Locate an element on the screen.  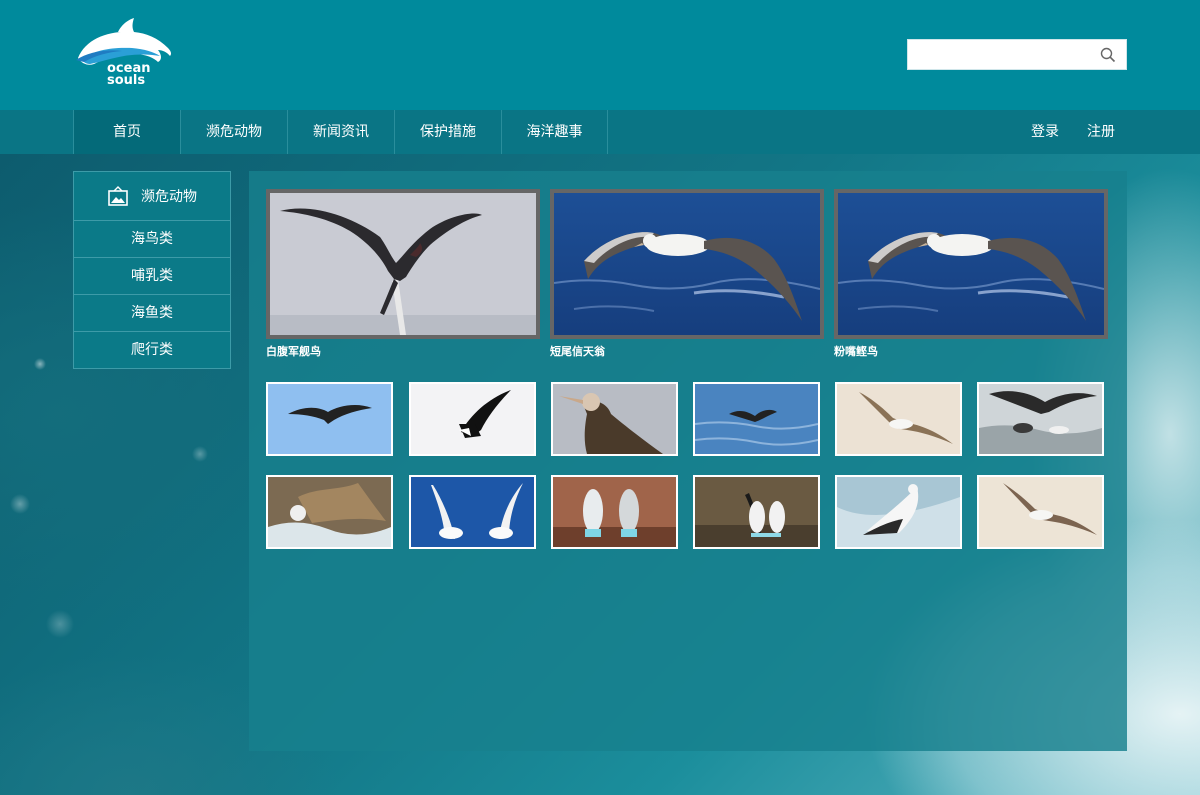
featured-image-albatross is located at coordinates (687, 264).